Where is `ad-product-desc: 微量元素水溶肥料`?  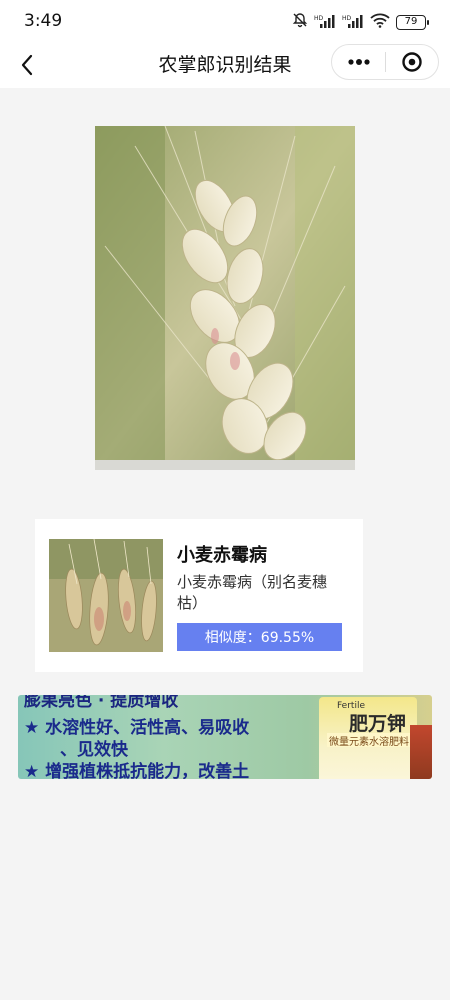 ad-product-desc: 微量元素水溶肥料 is located at coordinates (369, 740).